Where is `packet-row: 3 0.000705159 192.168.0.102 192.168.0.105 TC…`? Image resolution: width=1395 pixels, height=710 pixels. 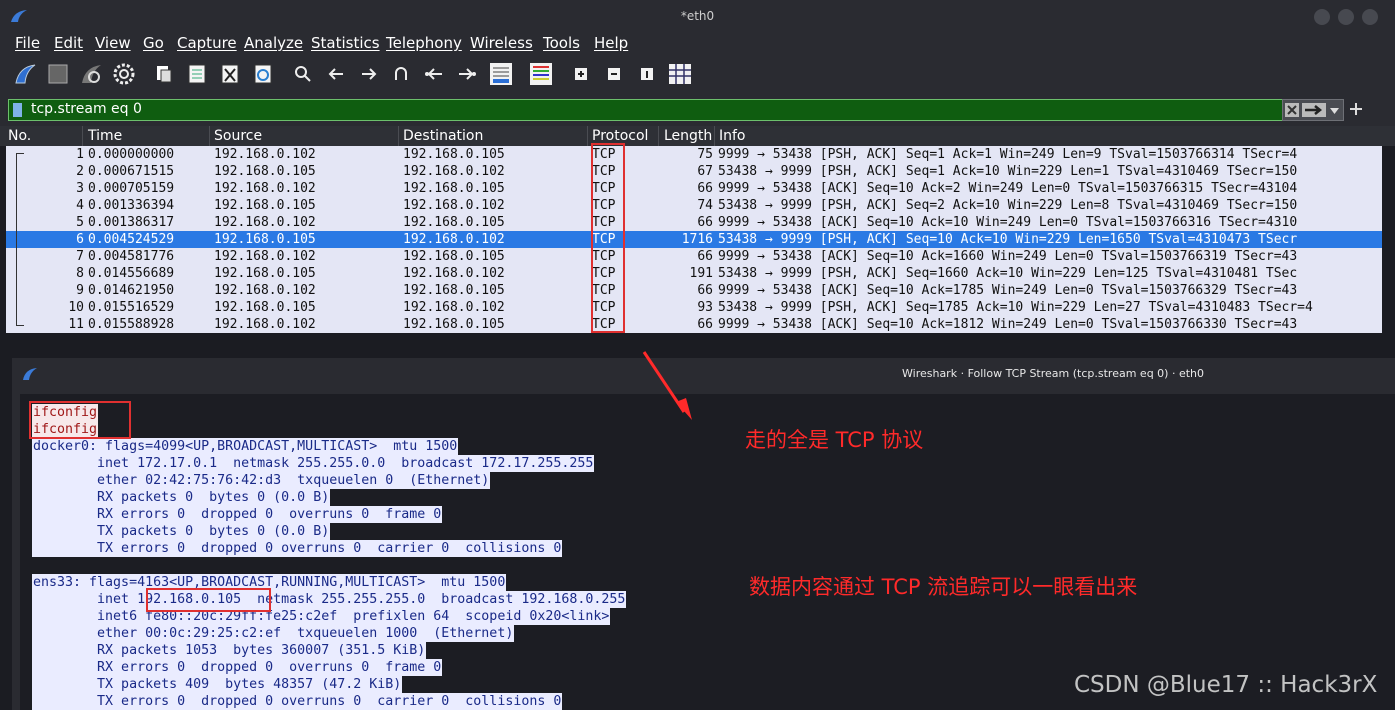 packet-row: 3 0.000705159 192.168.0.102 192.168.0.105 TC… is located at coordinates (694, 188).